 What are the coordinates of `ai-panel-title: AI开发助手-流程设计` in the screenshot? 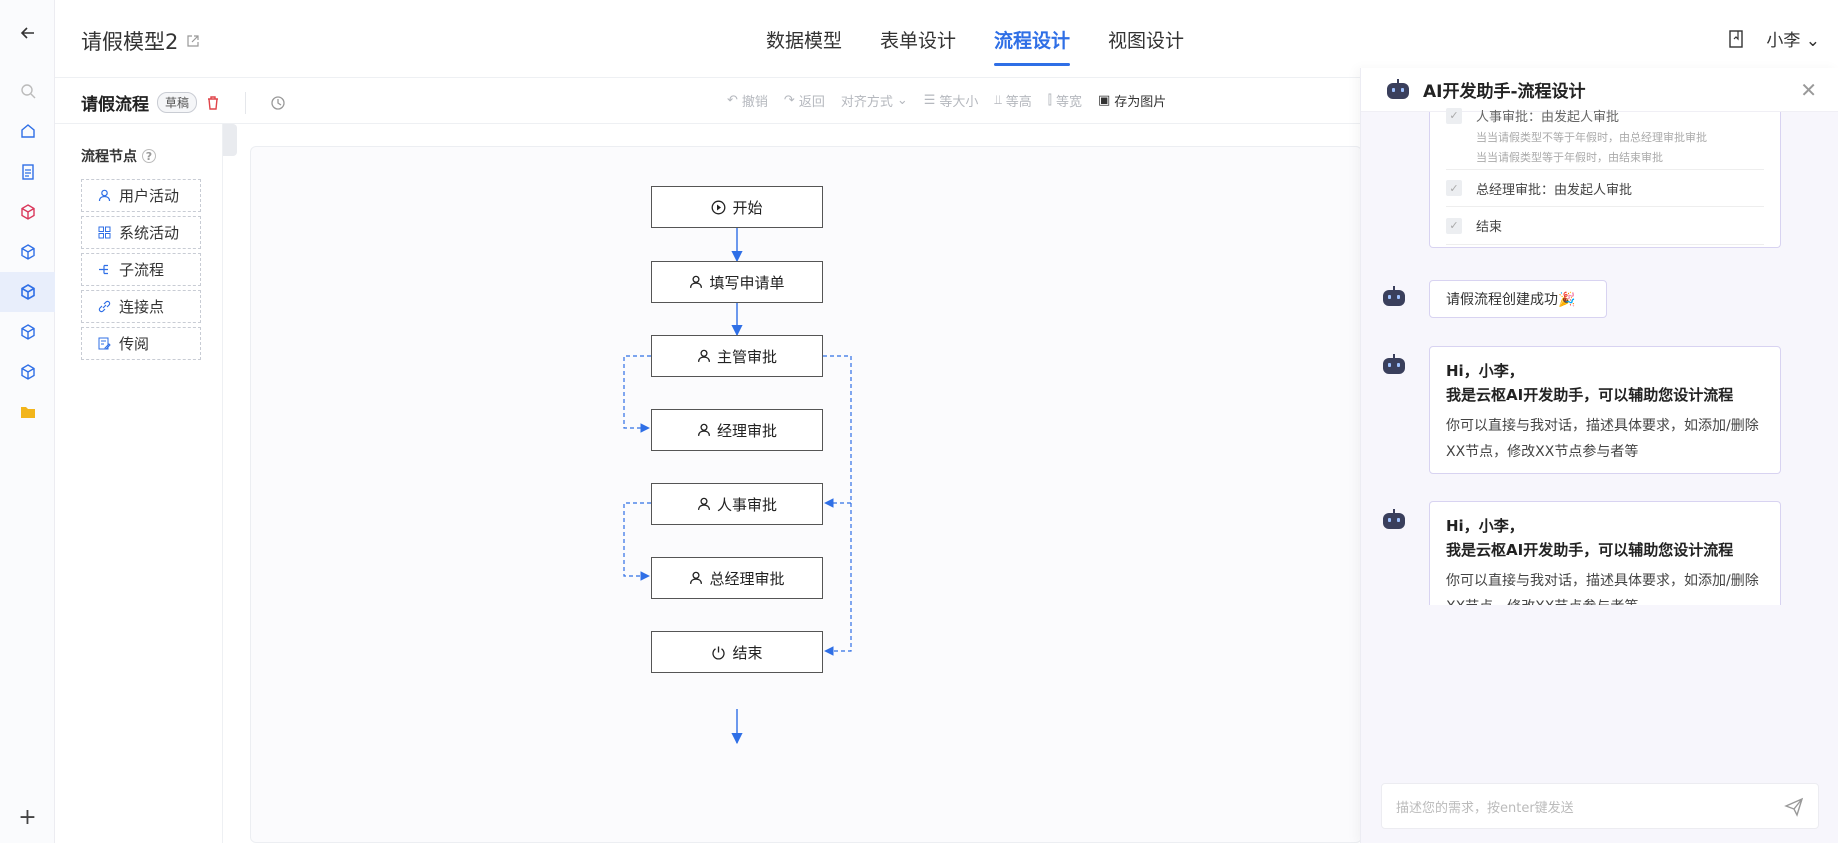 It's located at (1504, 92).